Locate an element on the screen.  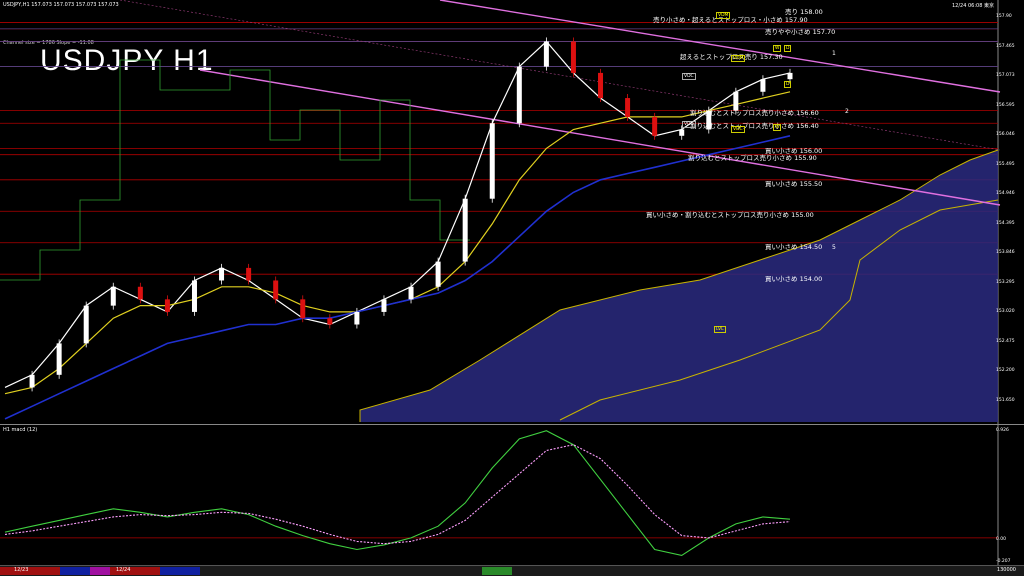
status-bar: 12/23 12/24 130000 is located at coordinates (512, 570).